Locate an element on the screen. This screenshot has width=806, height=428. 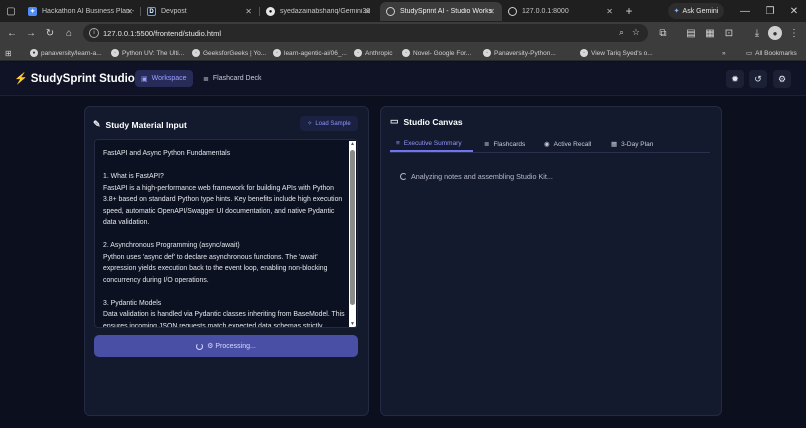
browser-tab-active: StudySprint AI - Studio Works ✕ is located at coordinates (441, 11).